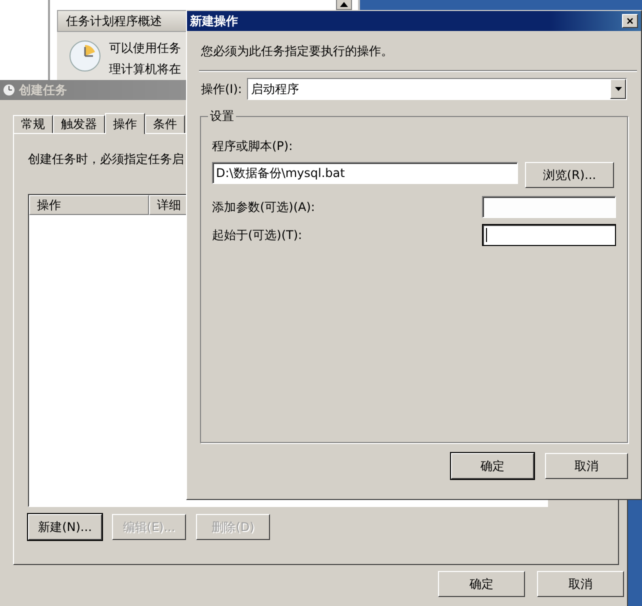 The height and width of the screenshot is (606, 642). Describe the element at coordinates (263, 207) in the screenshot. I see `field-label: 添加参数(可选)(A):` at that location.